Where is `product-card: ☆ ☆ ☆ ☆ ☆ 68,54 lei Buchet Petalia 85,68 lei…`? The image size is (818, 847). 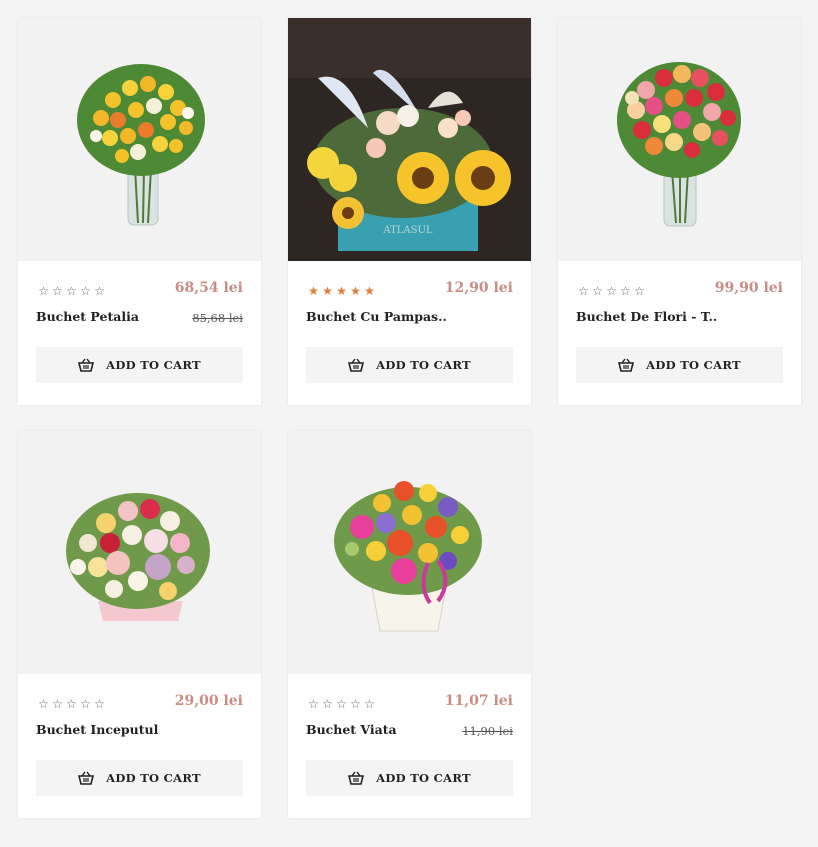 product-card: ☆ ☆ ☆ ☆ ☆ 68,54 lei Buchet Petalia 85,68 lei… is located at coordinates (139, 211).